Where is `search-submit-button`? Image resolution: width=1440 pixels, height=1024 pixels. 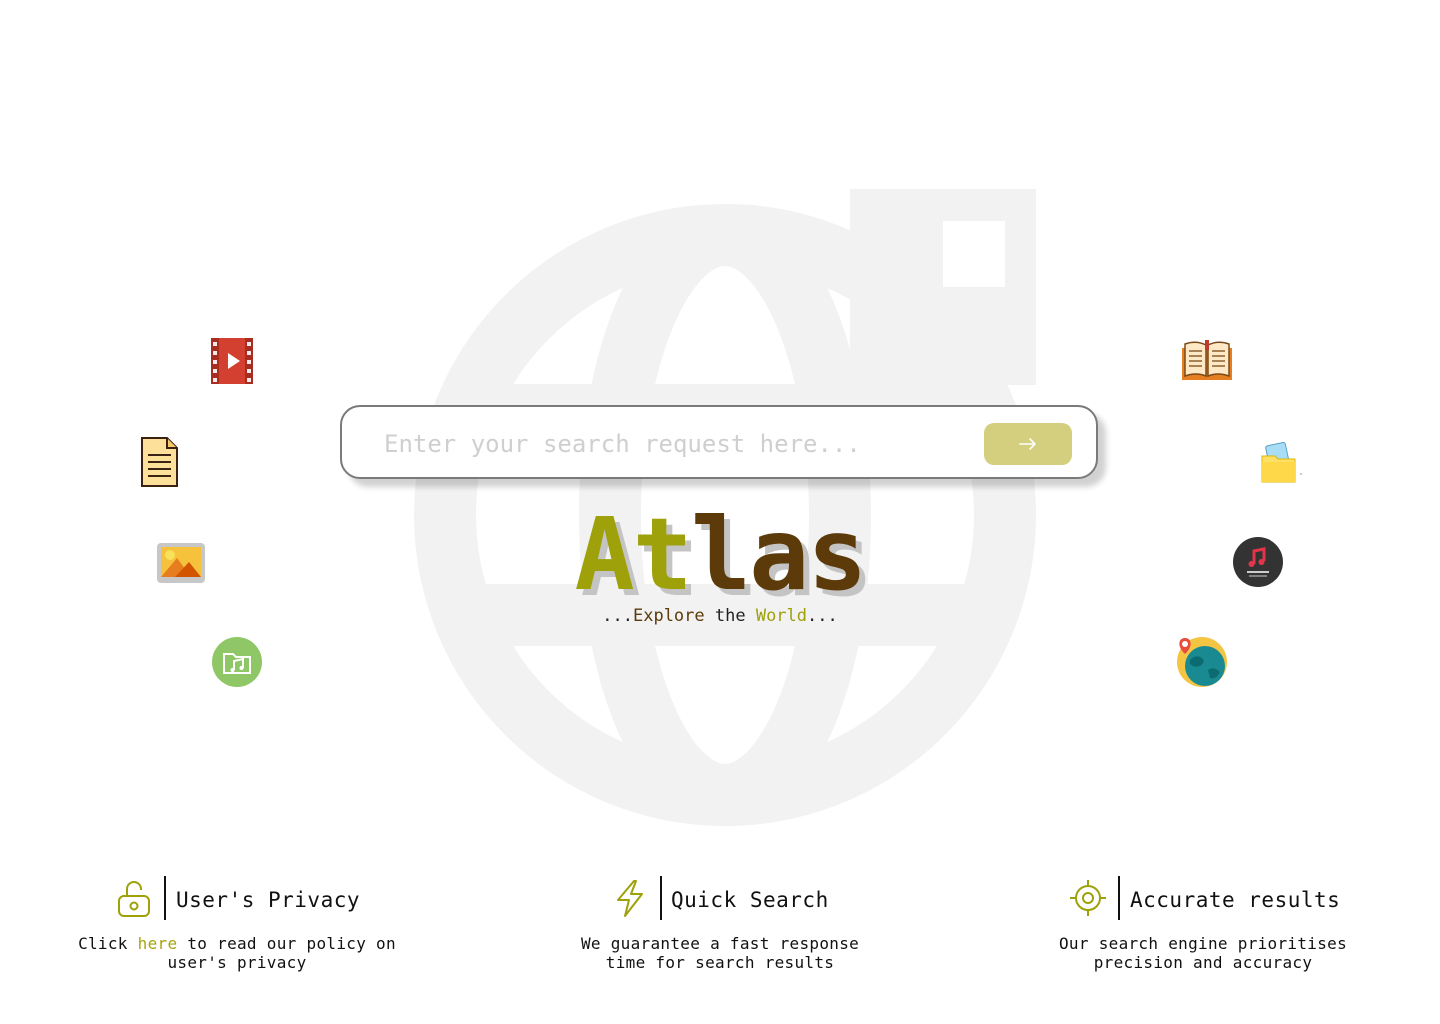 search-submit-button is located at coordinates (1028, 444).